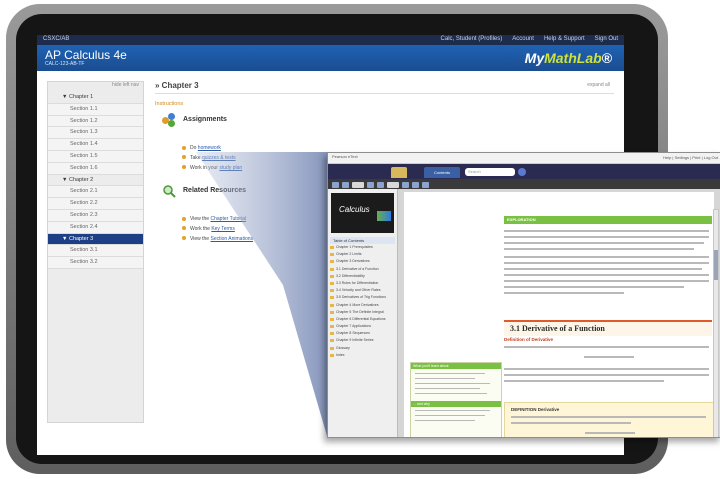  What do you see at coordinates (608, 328) in the screenshot?
I see `section-heading: 3.1 Derivative of a Function` at bounding box center [608, 328].